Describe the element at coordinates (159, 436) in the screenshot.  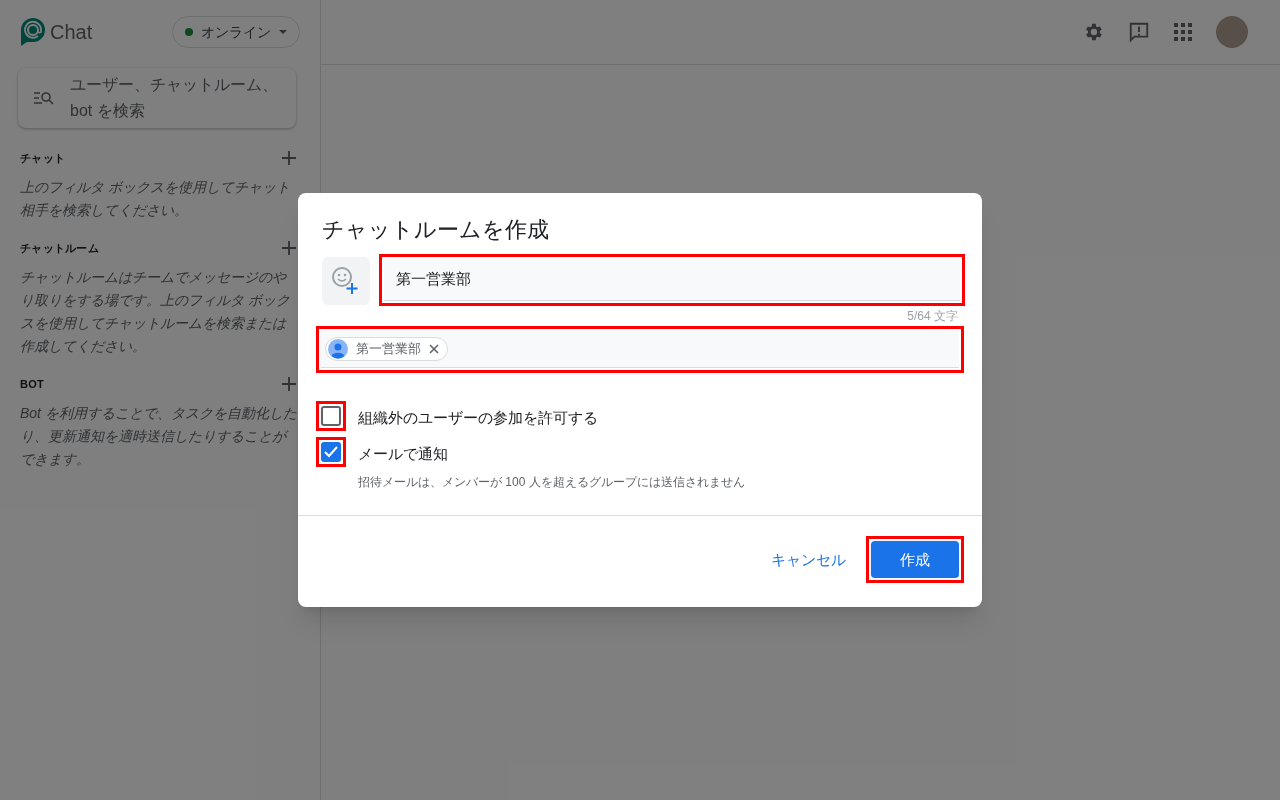
I see `section-description: Bot を利用することで、タスクを自動化したり、更新通知を適時送信したりすることができます。` at that location.